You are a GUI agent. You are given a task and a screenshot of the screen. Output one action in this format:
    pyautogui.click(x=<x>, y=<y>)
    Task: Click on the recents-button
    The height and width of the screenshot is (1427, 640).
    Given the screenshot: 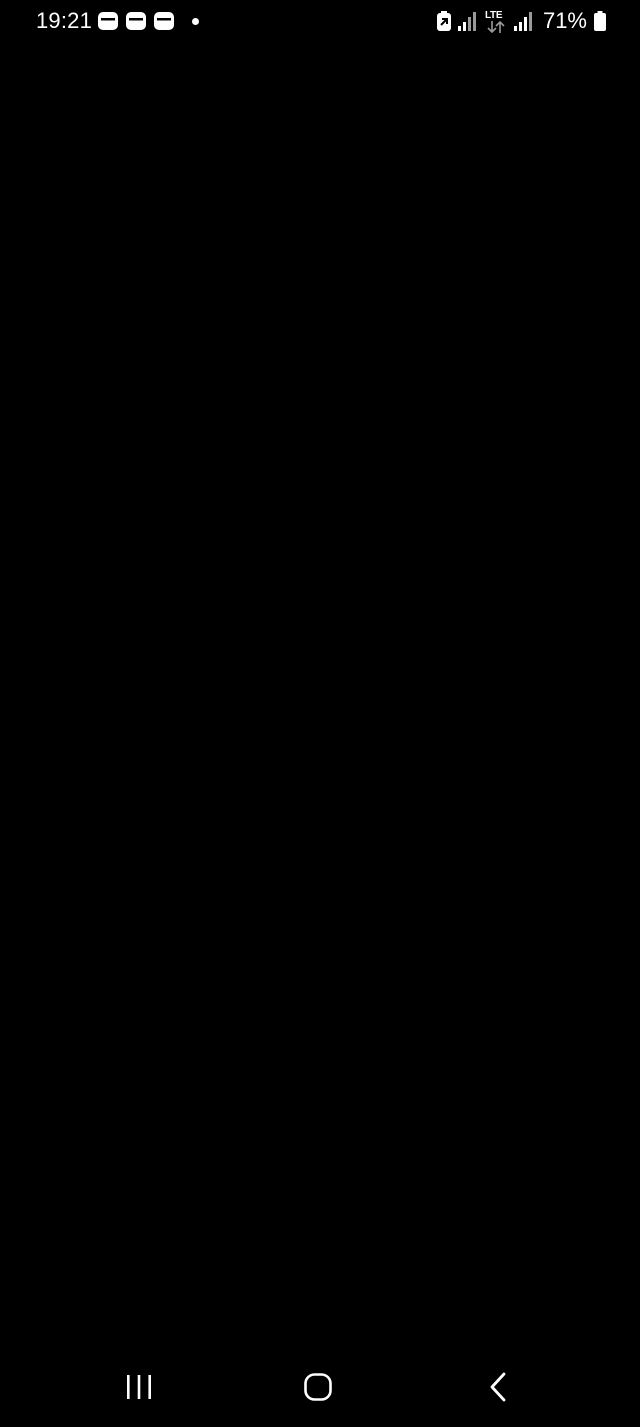 What is the action you would take?
    pyautogui.click(x=139, y=1387)
    